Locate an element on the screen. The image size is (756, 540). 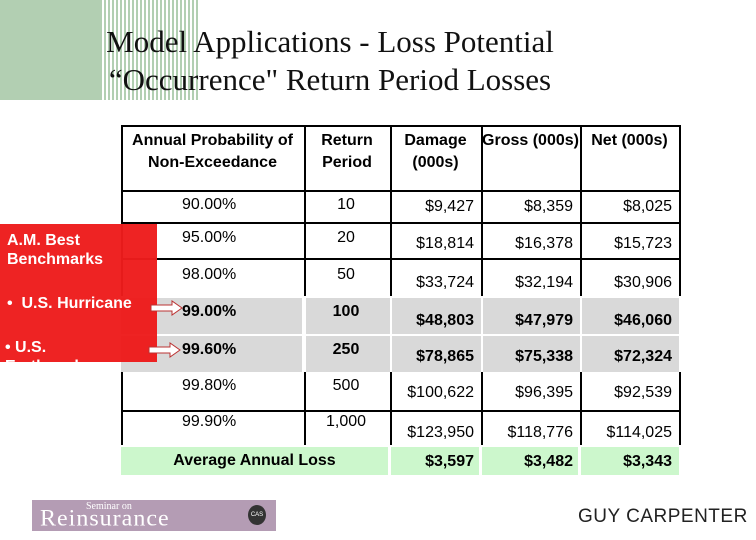
damage-cell: $100,622 is located at coordinates (440, 392).